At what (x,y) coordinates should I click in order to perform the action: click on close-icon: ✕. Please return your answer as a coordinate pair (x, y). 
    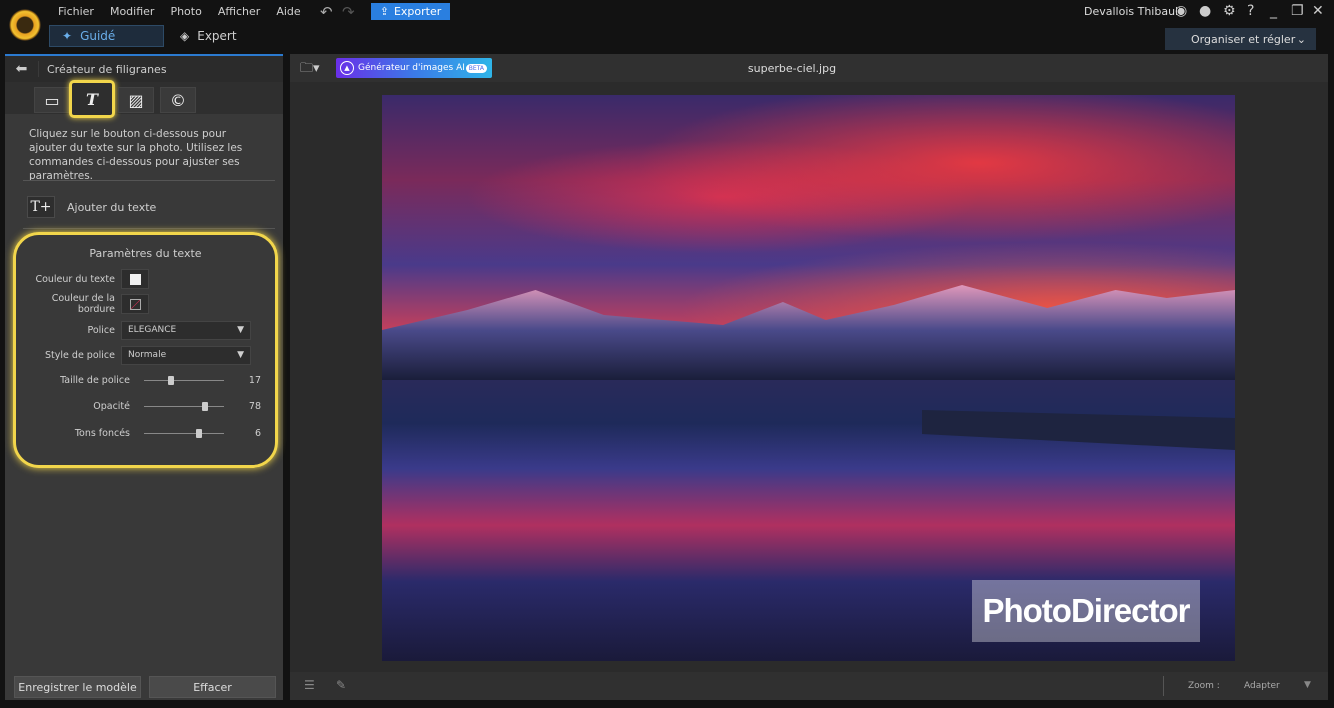
    Looking at the image, I should click on (1318, 11).